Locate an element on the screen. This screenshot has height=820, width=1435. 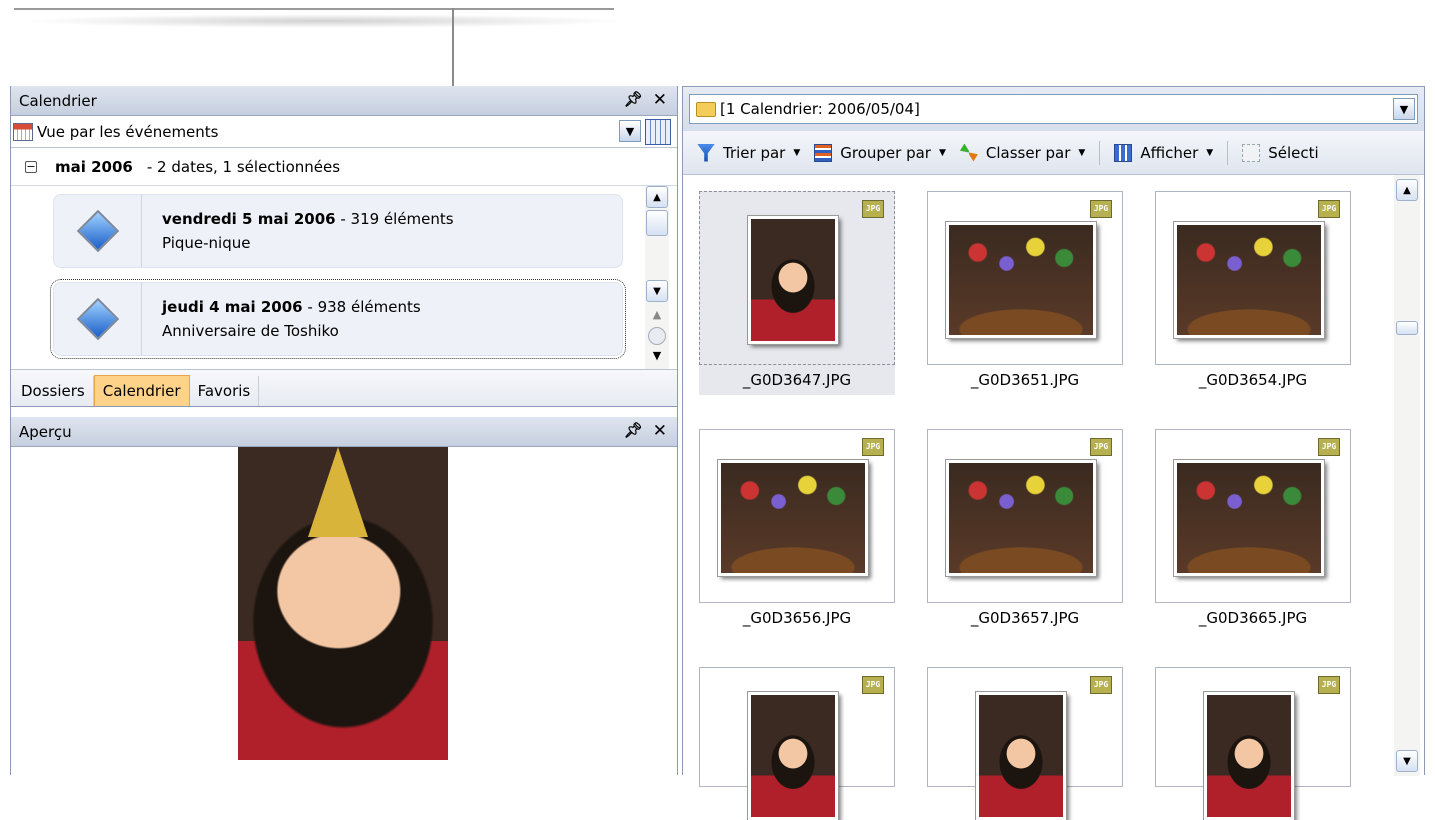
sort-button: Trier par ▼ is located at coordinates (749, 152).